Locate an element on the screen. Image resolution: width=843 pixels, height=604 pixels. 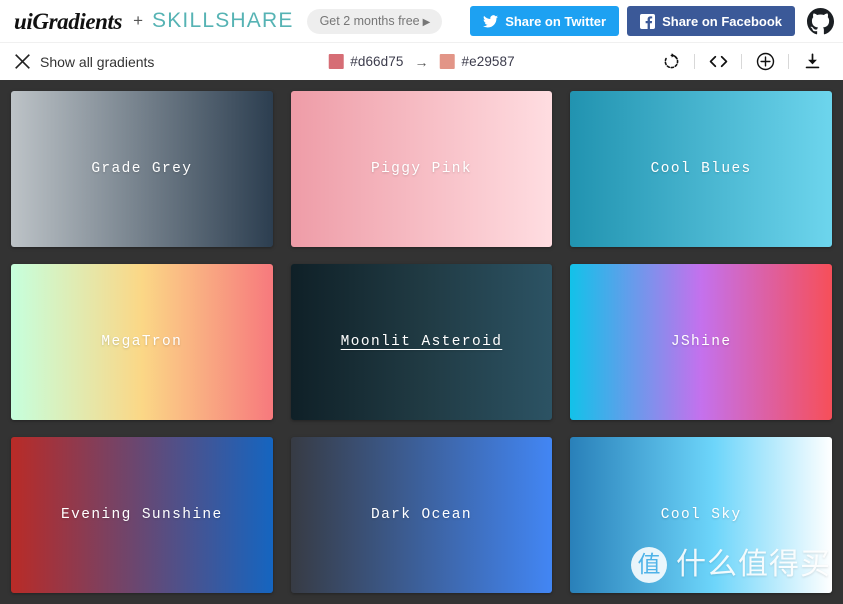
gradient-card-title: Grade Grey is located at coordinates (141, 169).